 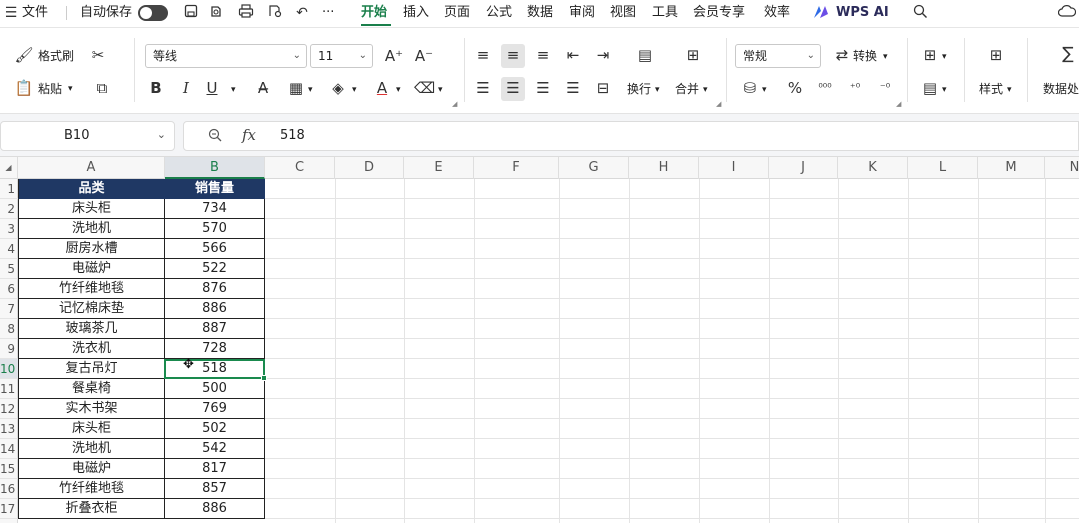 I want to click on file-menu: 文件, so click(x=35, y=13).